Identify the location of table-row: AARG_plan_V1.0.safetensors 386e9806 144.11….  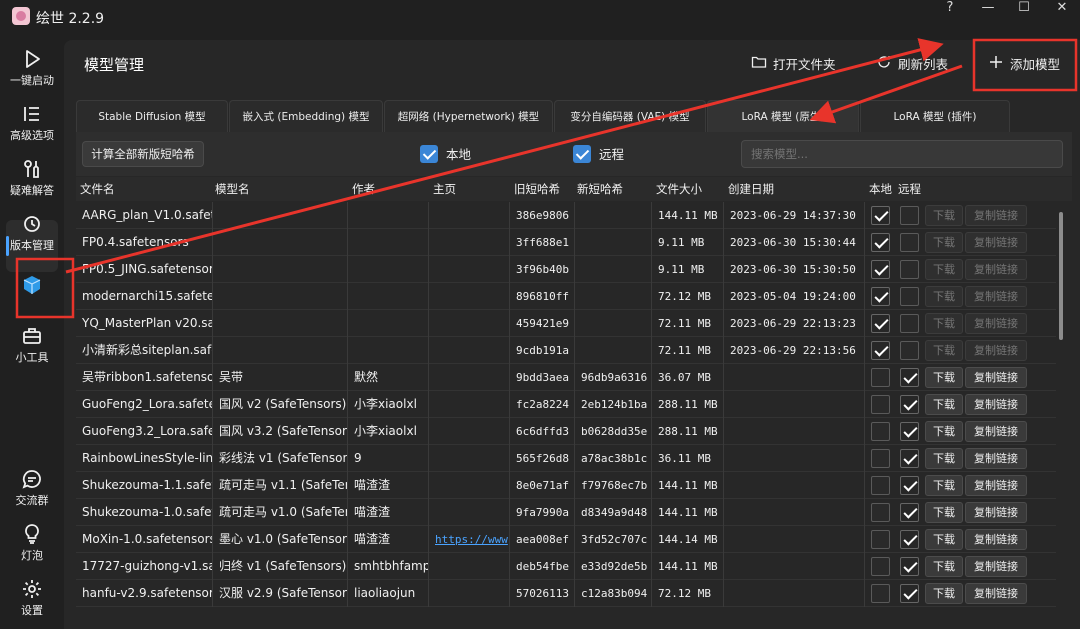
(566, 215).